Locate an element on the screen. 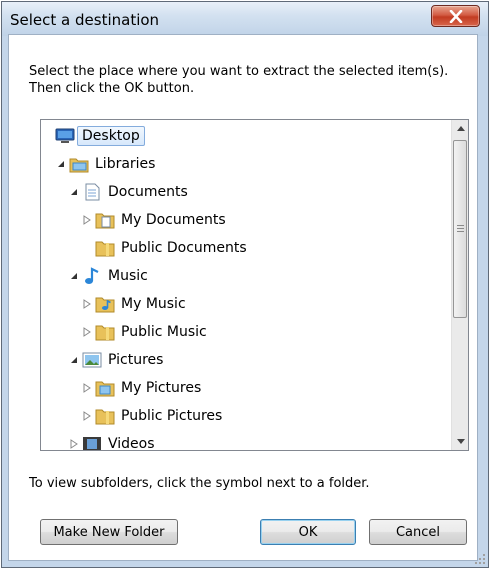 The image size is (490, 569). pictures-library-icon is located at coordinates (92, 360).